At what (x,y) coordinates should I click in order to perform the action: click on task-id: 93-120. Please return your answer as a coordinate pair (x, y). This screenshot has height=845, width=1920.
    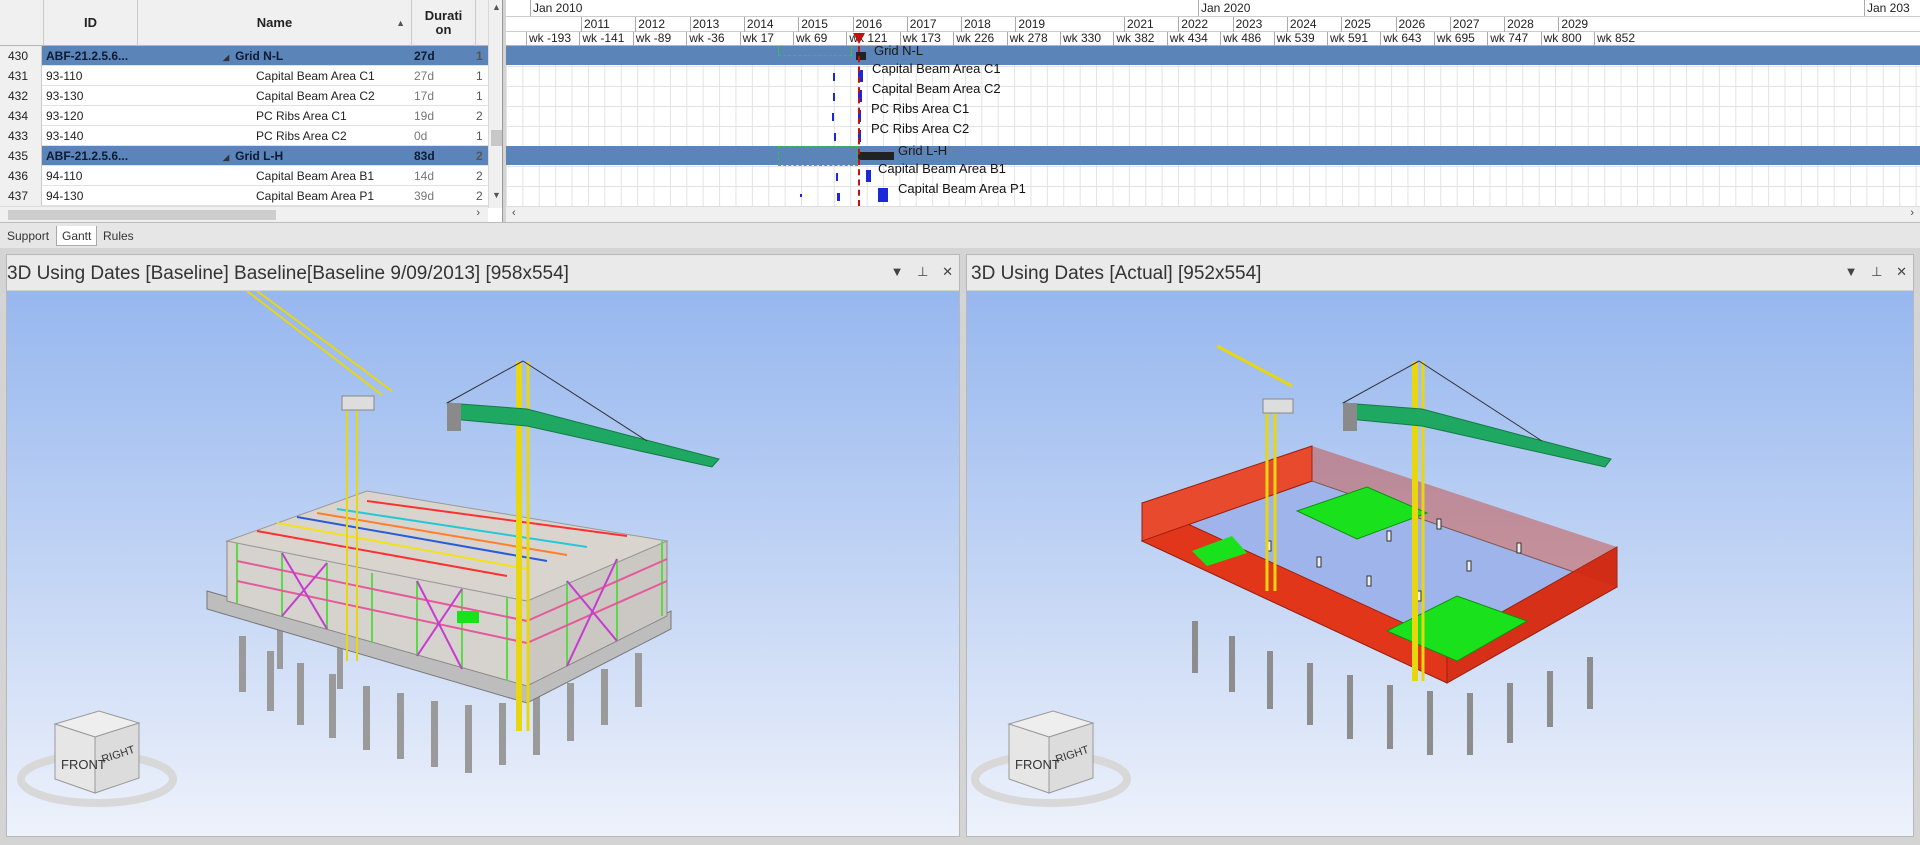
    Looking at the image, I should click on (90, 116).